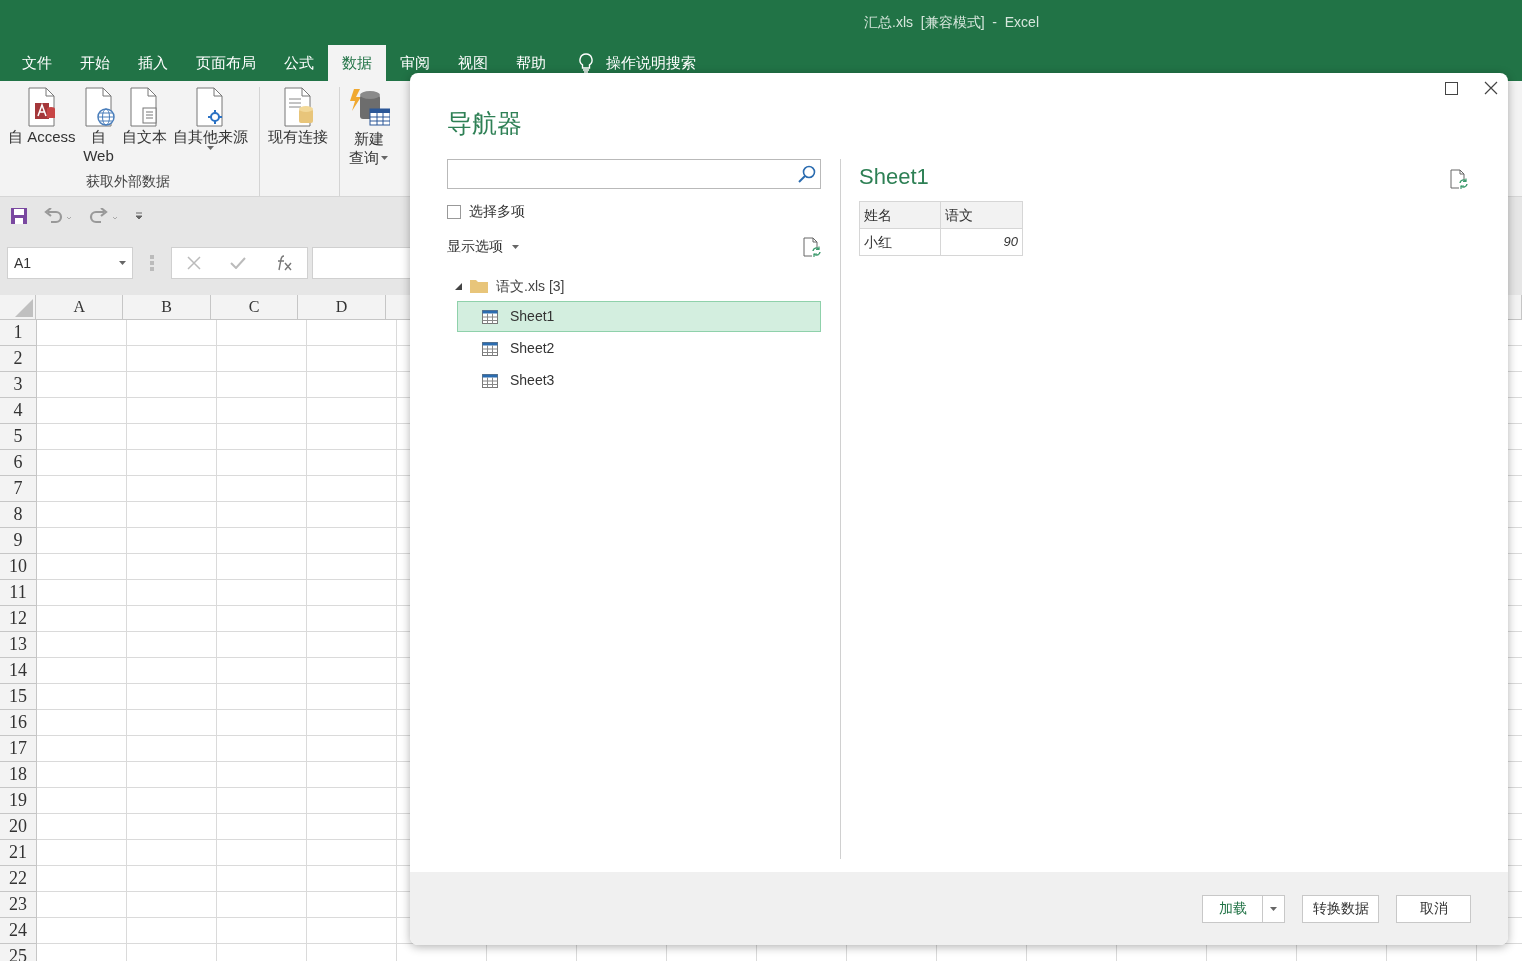 Image resolution: width=1522 pixels, height=961 pixels. I want to click on table-cell: 小红, so click(900, 242).